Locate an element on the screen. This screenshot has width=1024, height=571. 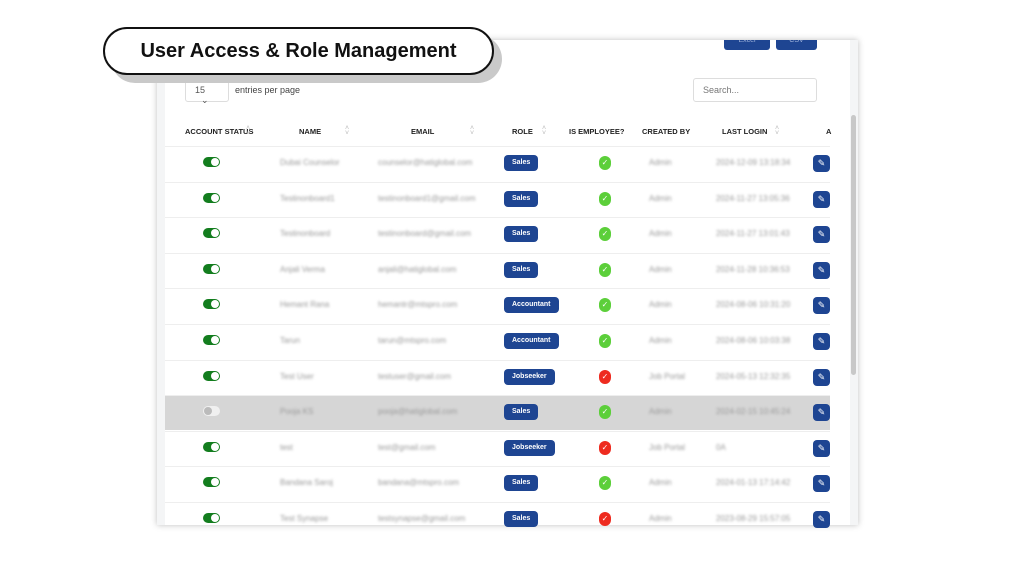
scrollbar is located at coordinates (853, 245).